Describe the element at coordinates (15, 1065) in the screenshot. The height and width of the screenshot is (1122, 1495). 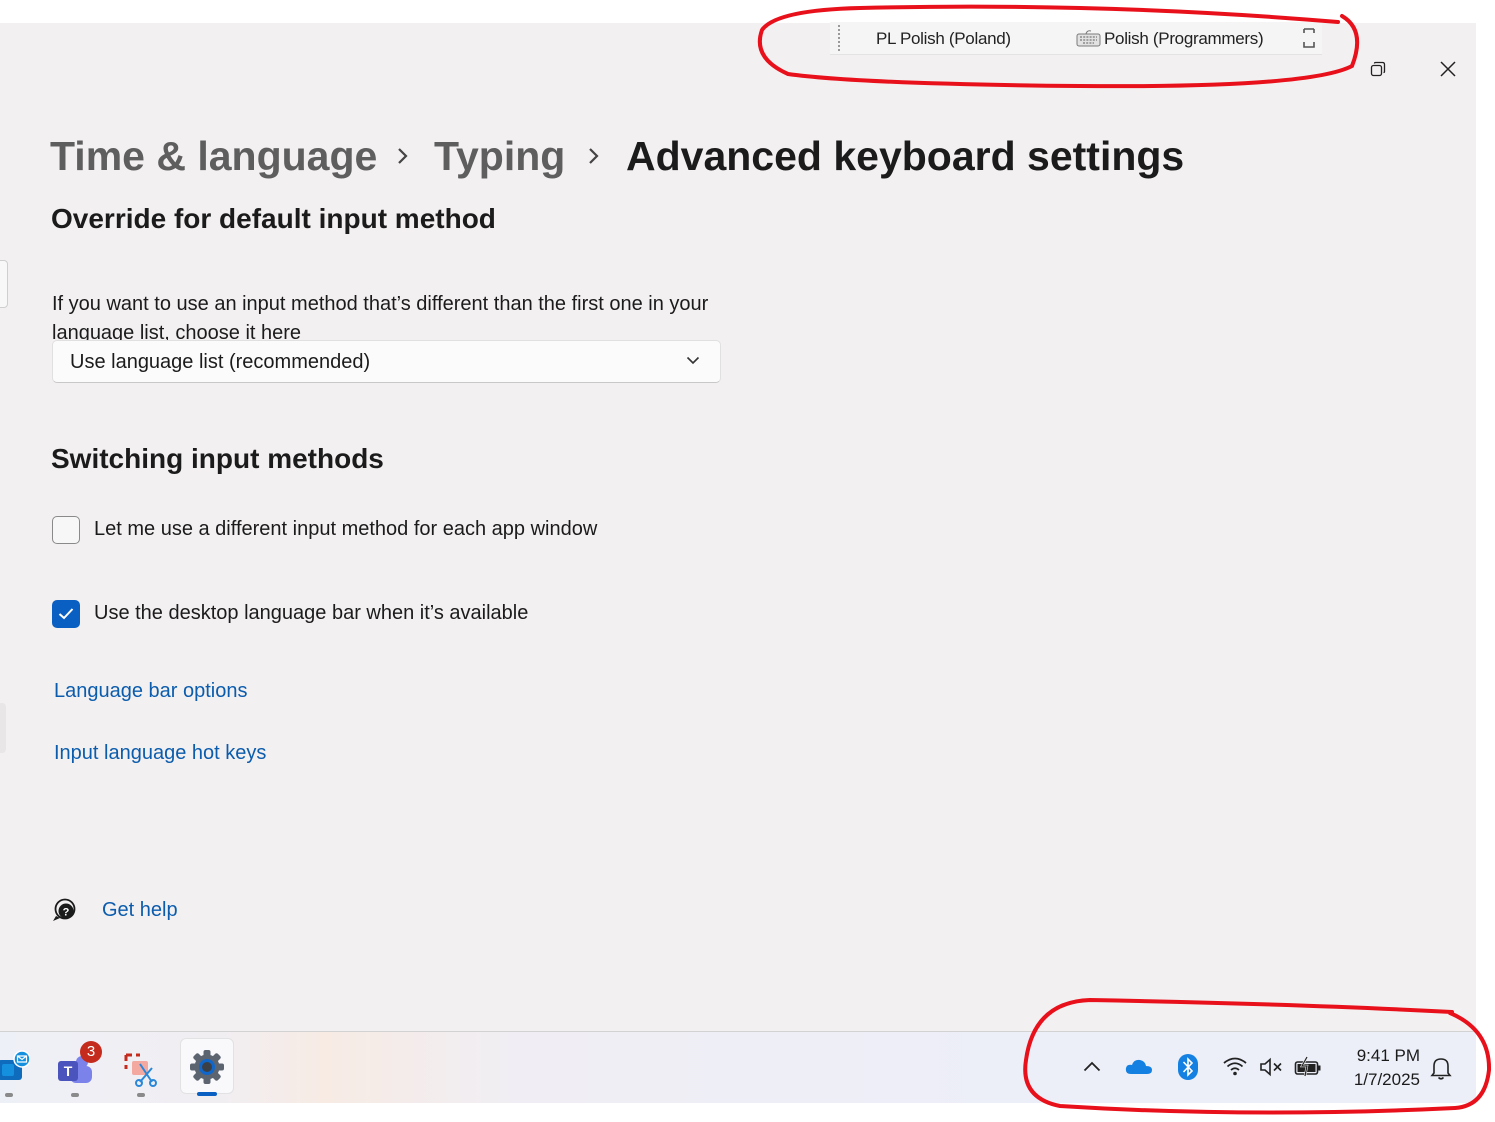
I see `outlook-icon` at that location.